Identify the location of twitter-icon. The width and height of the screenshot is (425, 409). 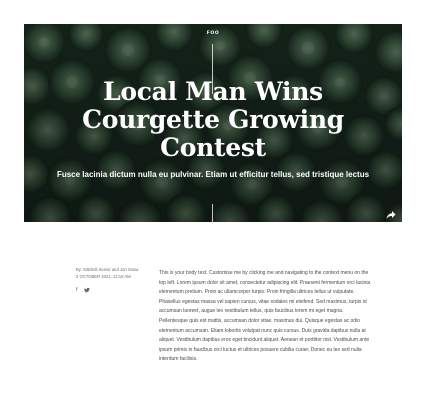
(86, 291).